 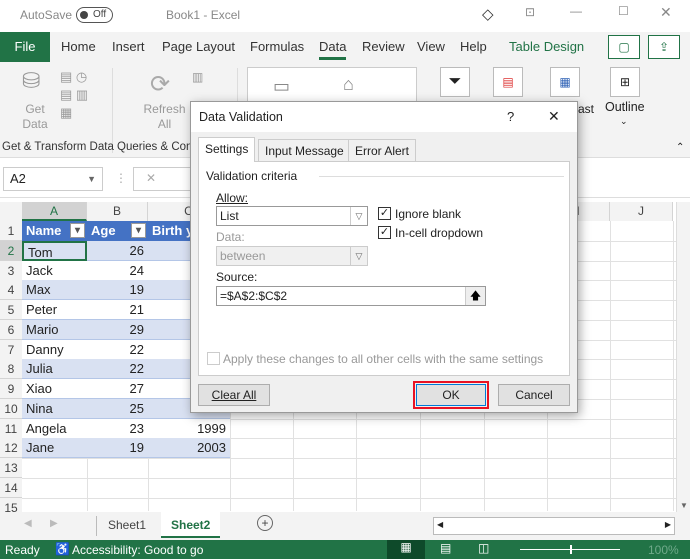 What do you see at coordinates (54, 329) in the screenshot?
I see `name-cell: Mario` at bounding box center [54, 329].